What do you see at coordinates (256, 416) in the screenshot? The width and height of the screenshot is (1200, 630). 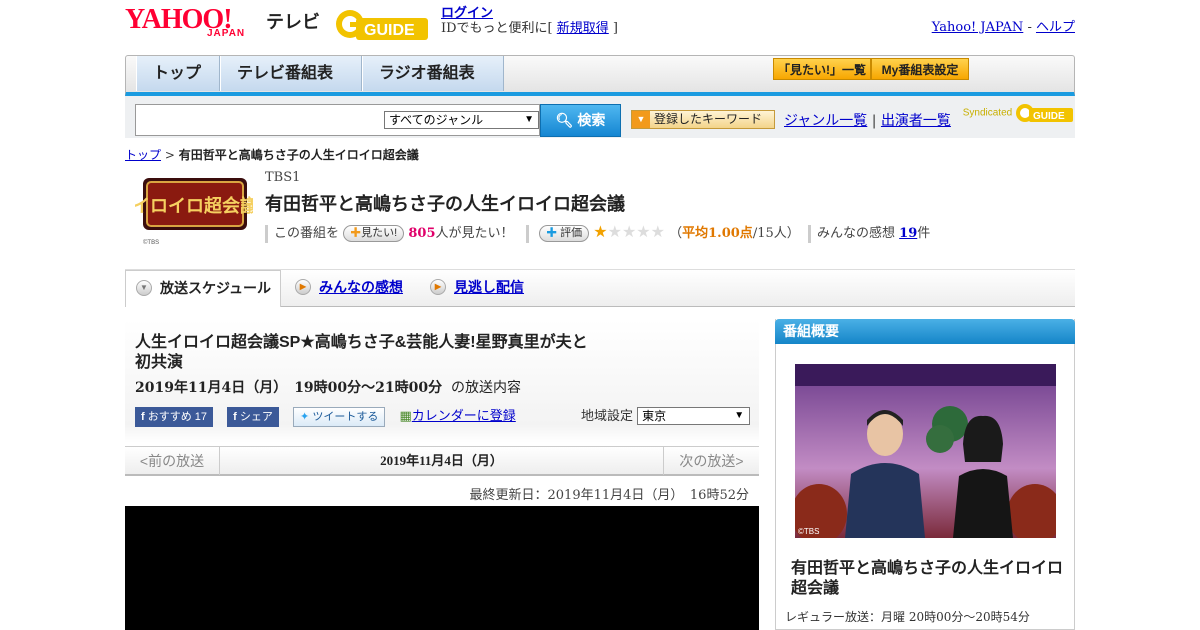 I see `facebook-share-label: シェア` at bounding box center [256, 416].